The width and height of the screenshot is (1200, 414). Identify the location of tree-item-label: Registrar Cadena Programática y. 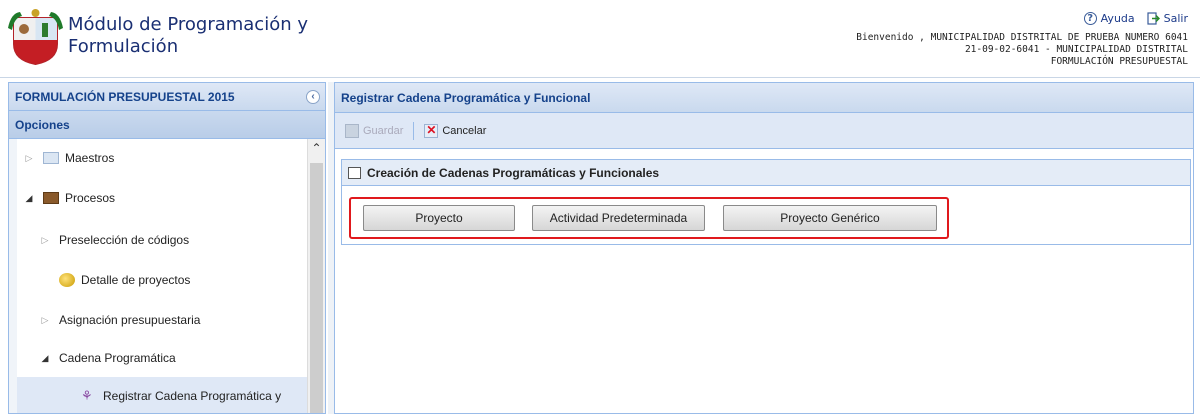
(192, 396).